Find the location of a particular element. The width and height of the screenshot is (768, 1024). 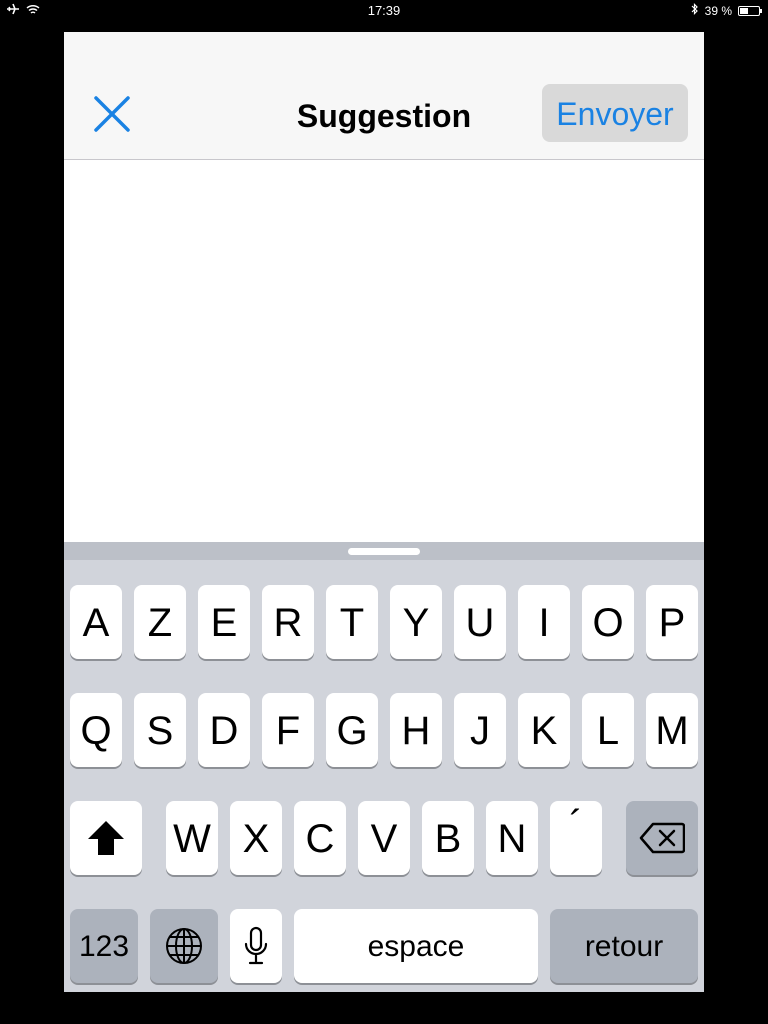

keyboard-top-bar is located at coordinates (384, 551).